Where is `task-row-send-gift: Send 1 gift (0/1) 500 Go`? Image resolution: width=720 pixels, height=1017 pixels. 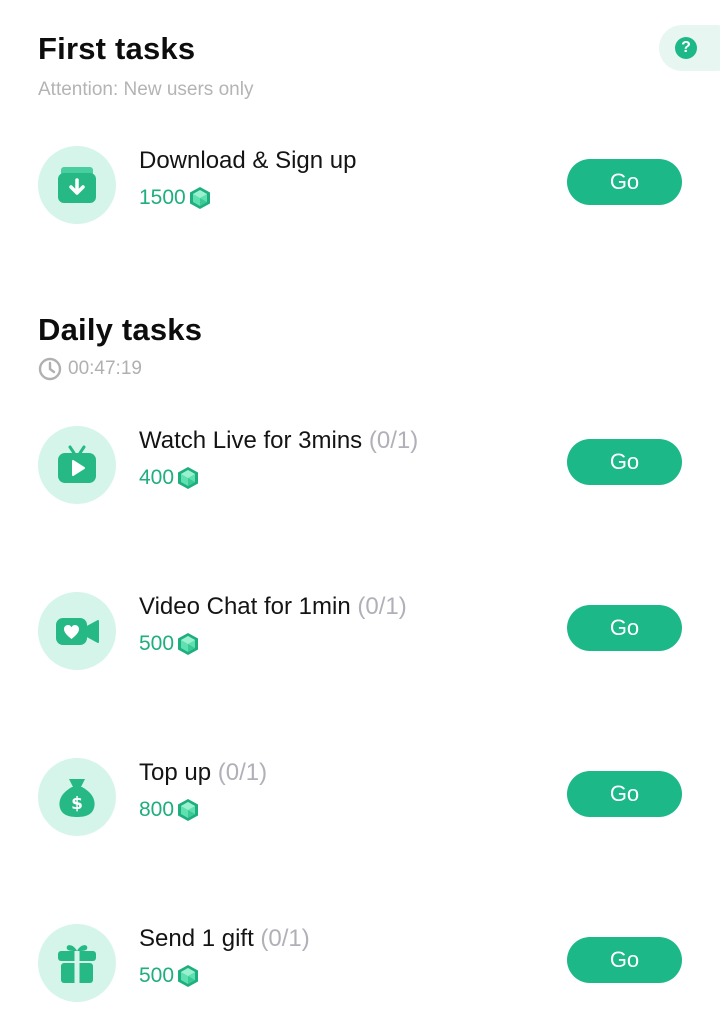 task-row-send-gift: Send 1 gift (0/1) 500 Go is located at coordinates (360, 964).